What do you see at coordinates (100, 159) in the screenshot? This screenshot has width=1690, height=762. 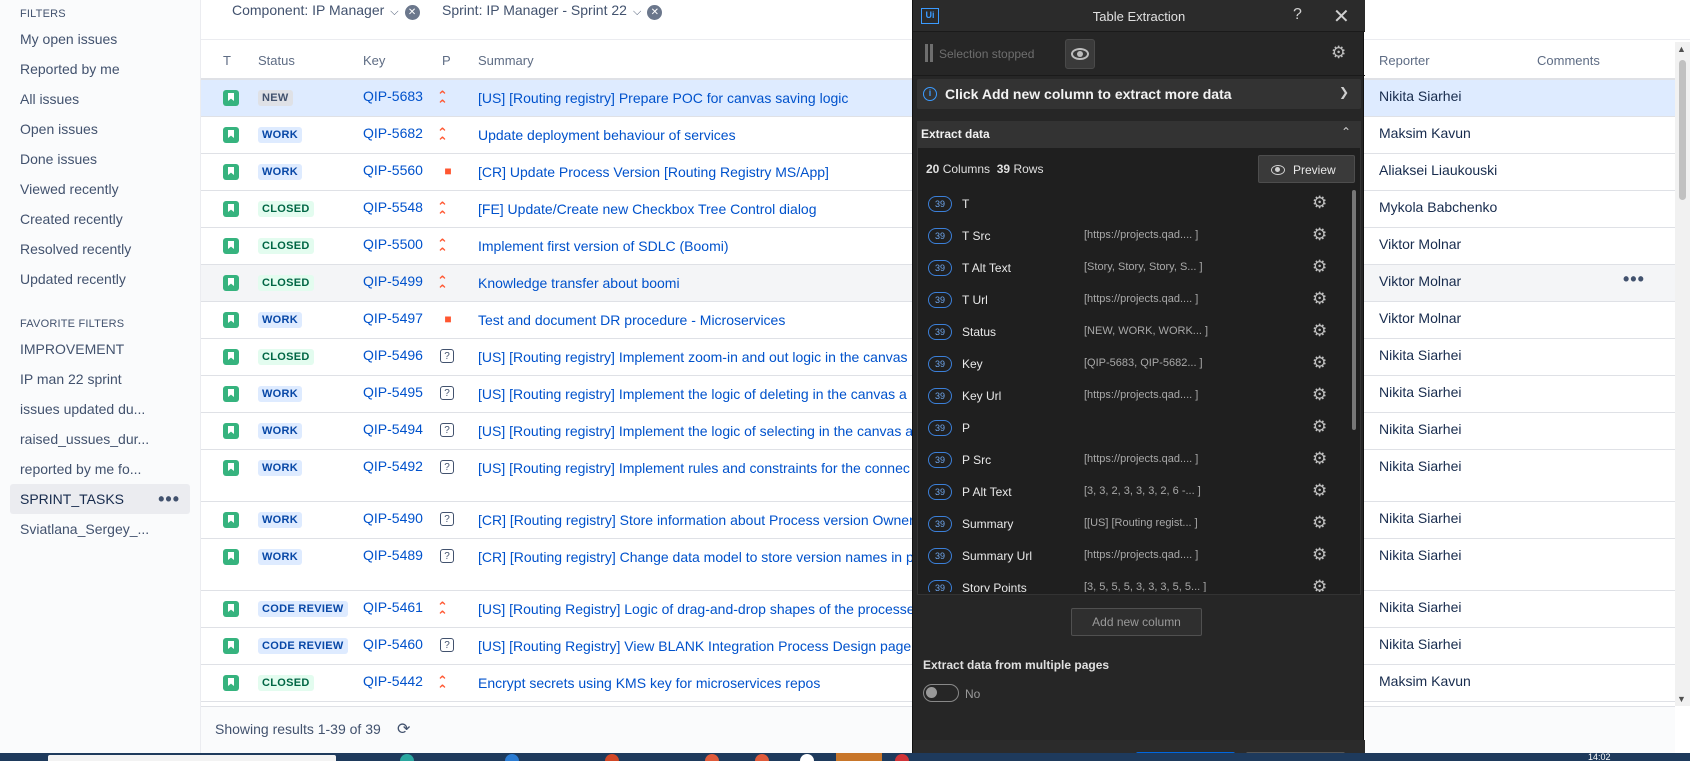 I see `filter-done-issues: Done issues` at bounding box center [100, 159].